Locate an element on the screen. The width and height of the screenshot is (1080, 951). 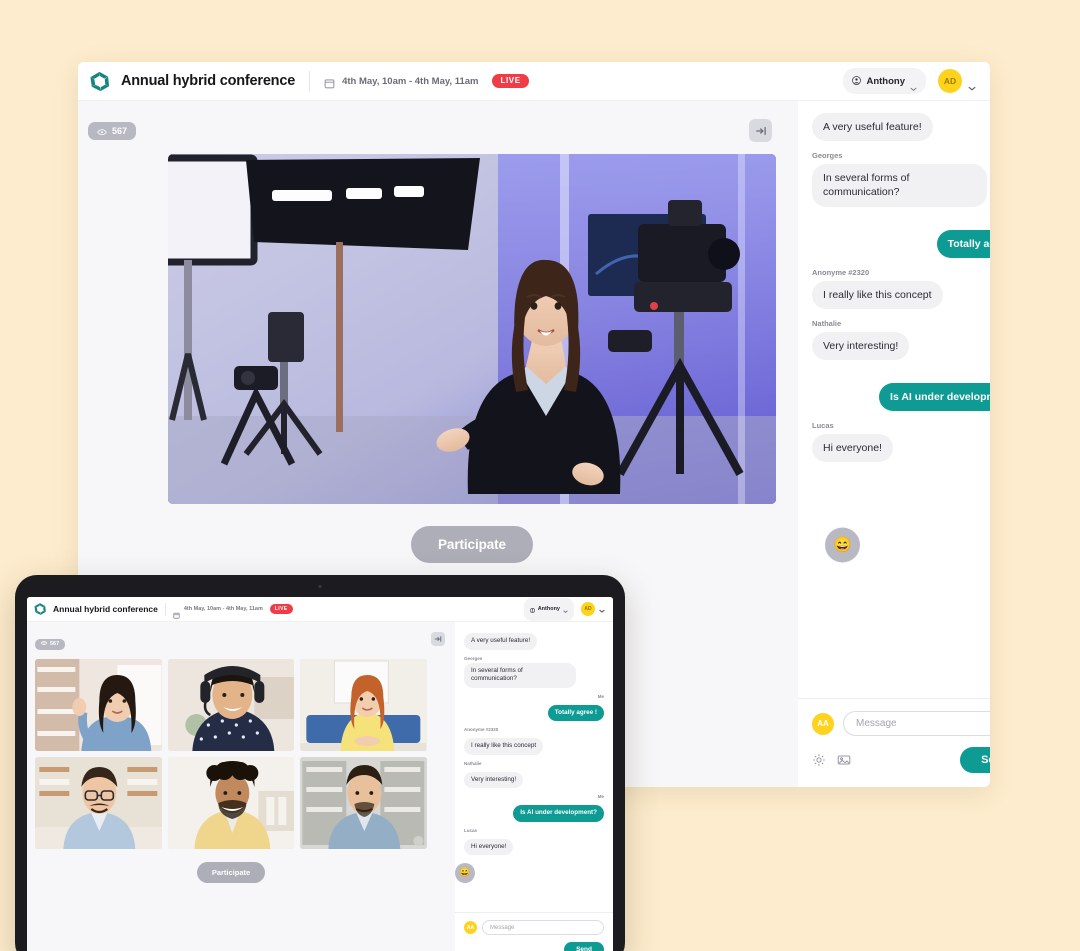
viewer-count-badge: 567 is located at coordinates (112, 131).